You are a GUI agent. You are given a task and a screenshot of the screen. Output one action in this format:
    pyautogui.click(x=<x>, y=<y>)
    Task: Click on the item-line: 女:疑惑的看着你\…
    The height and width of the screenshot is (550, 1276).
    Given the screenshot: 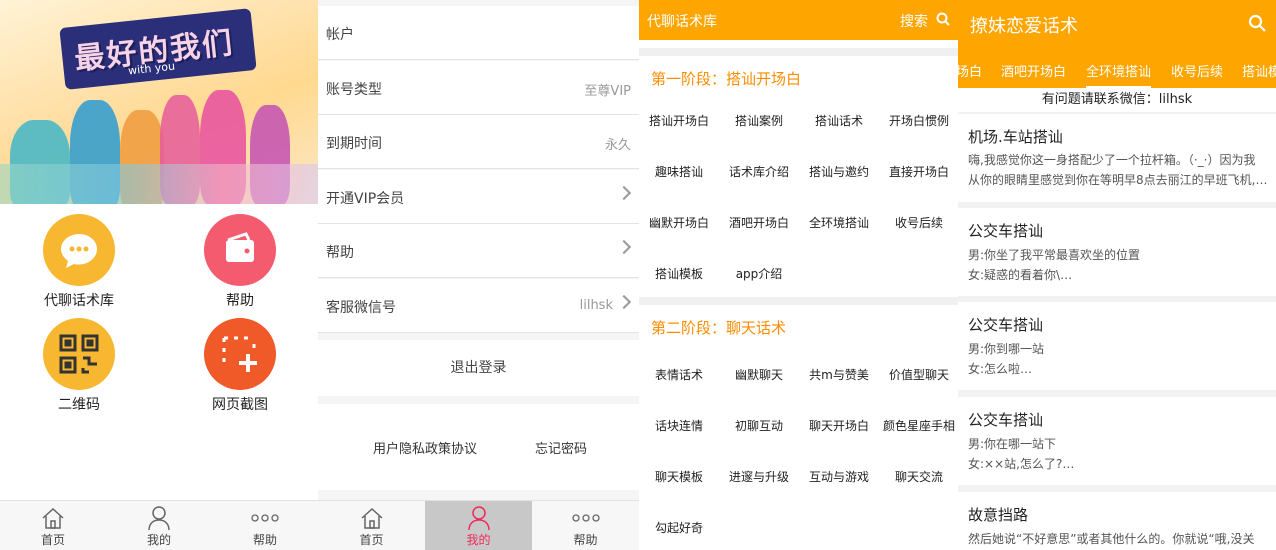 What is the action you would take?
    pyautogui.click(x=1020, y=275)
    